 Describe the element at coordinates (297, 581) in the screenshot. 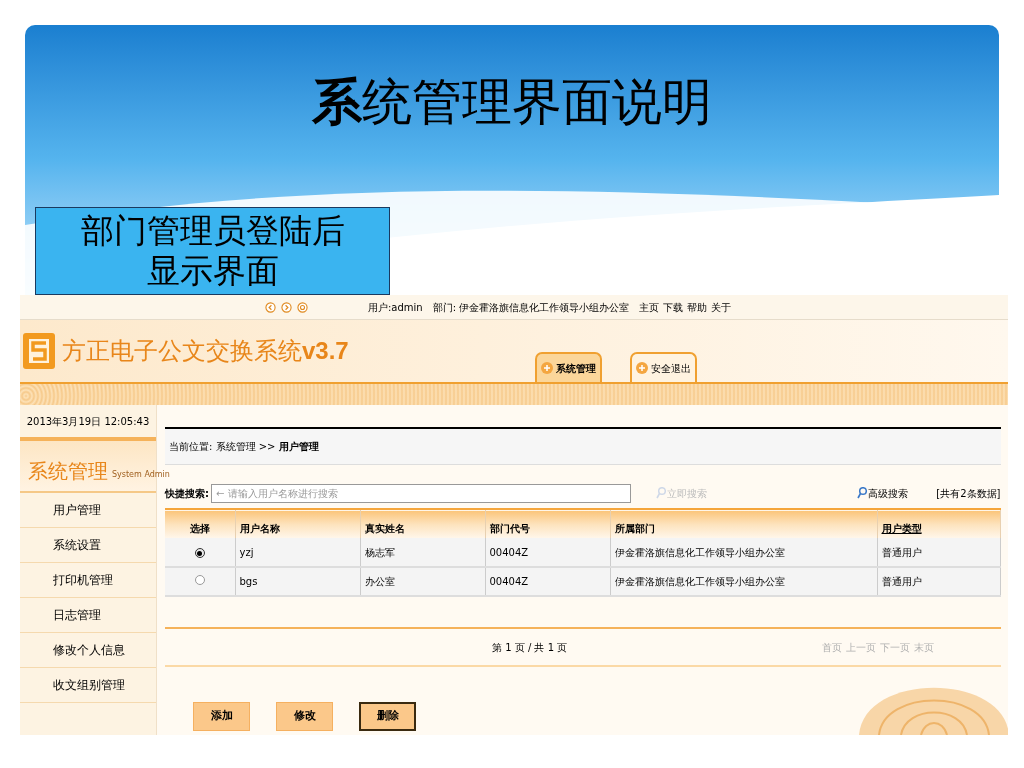

I see `table-cell: bgs` at that location.